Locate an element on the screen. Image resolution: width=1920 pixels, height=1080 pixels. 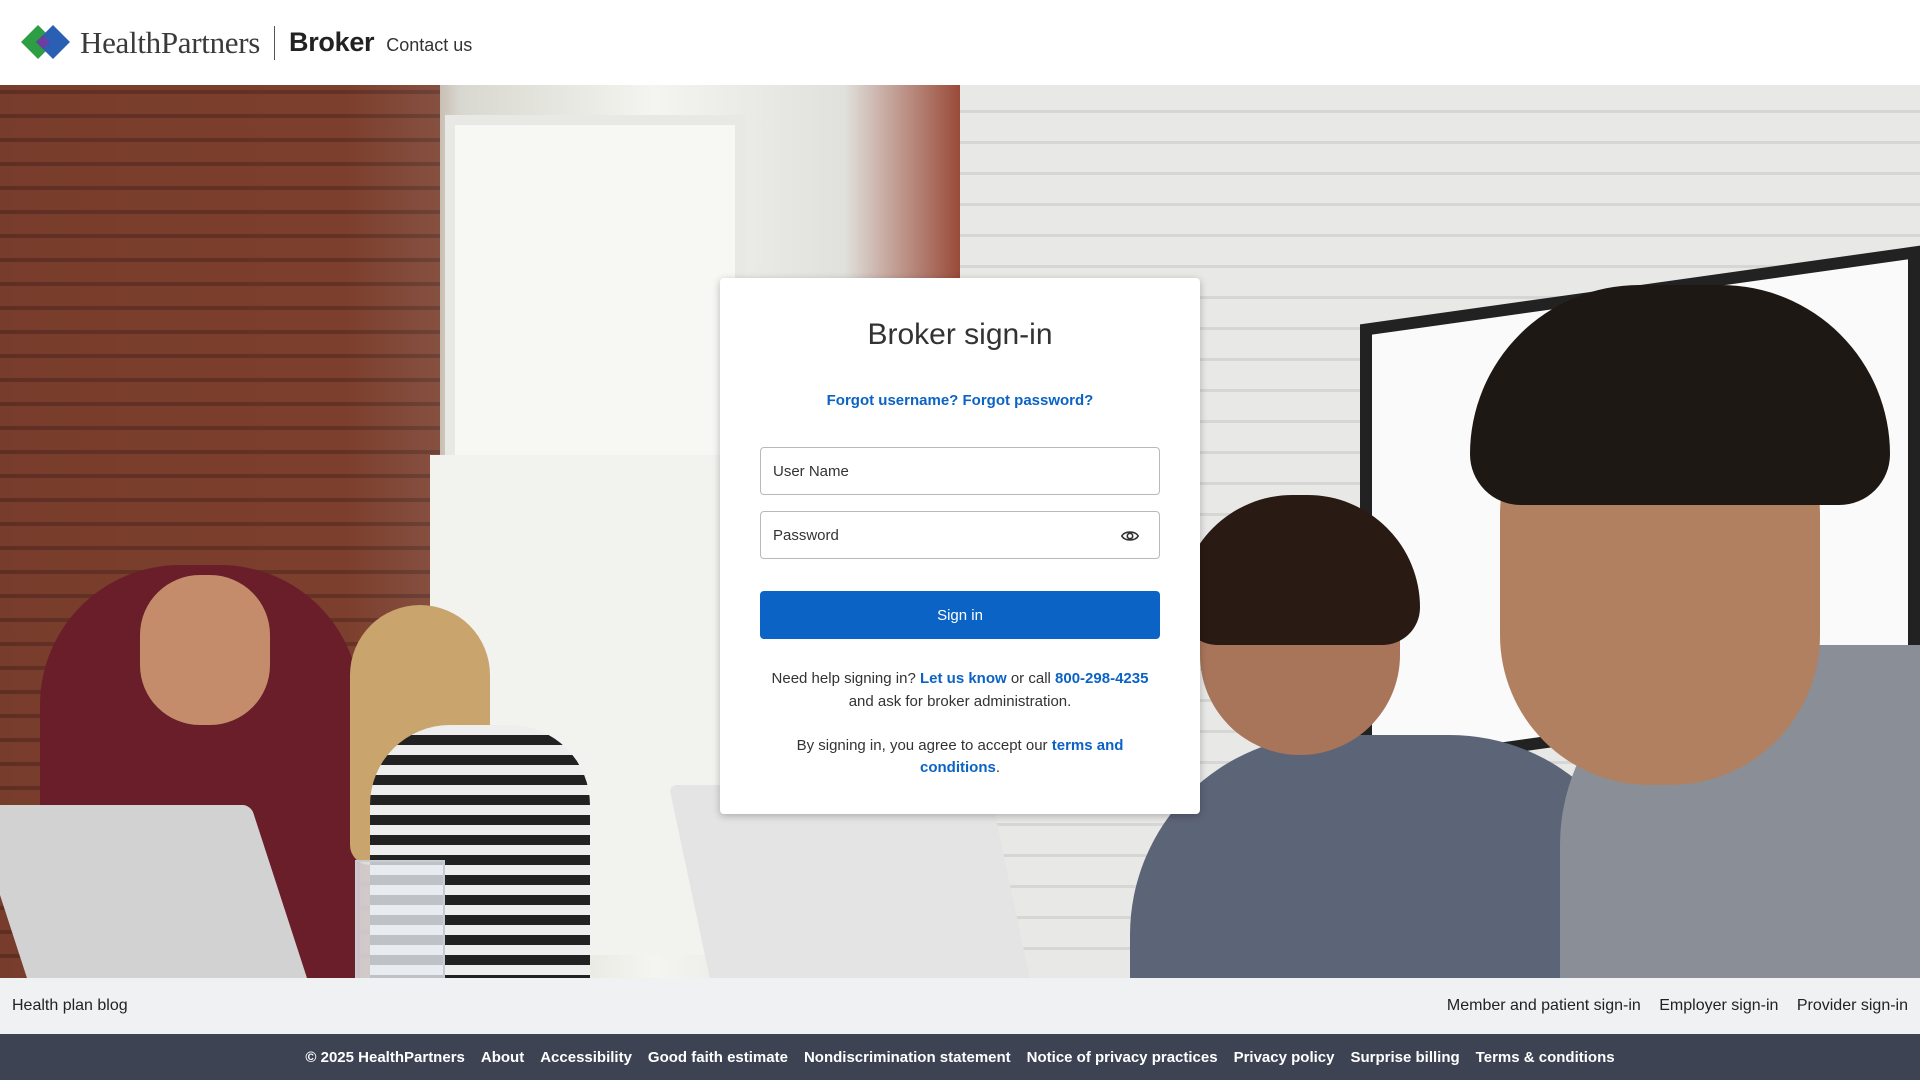
provider-sign-in-link: Provider sign-in is located at coordinates (1852, 1005).